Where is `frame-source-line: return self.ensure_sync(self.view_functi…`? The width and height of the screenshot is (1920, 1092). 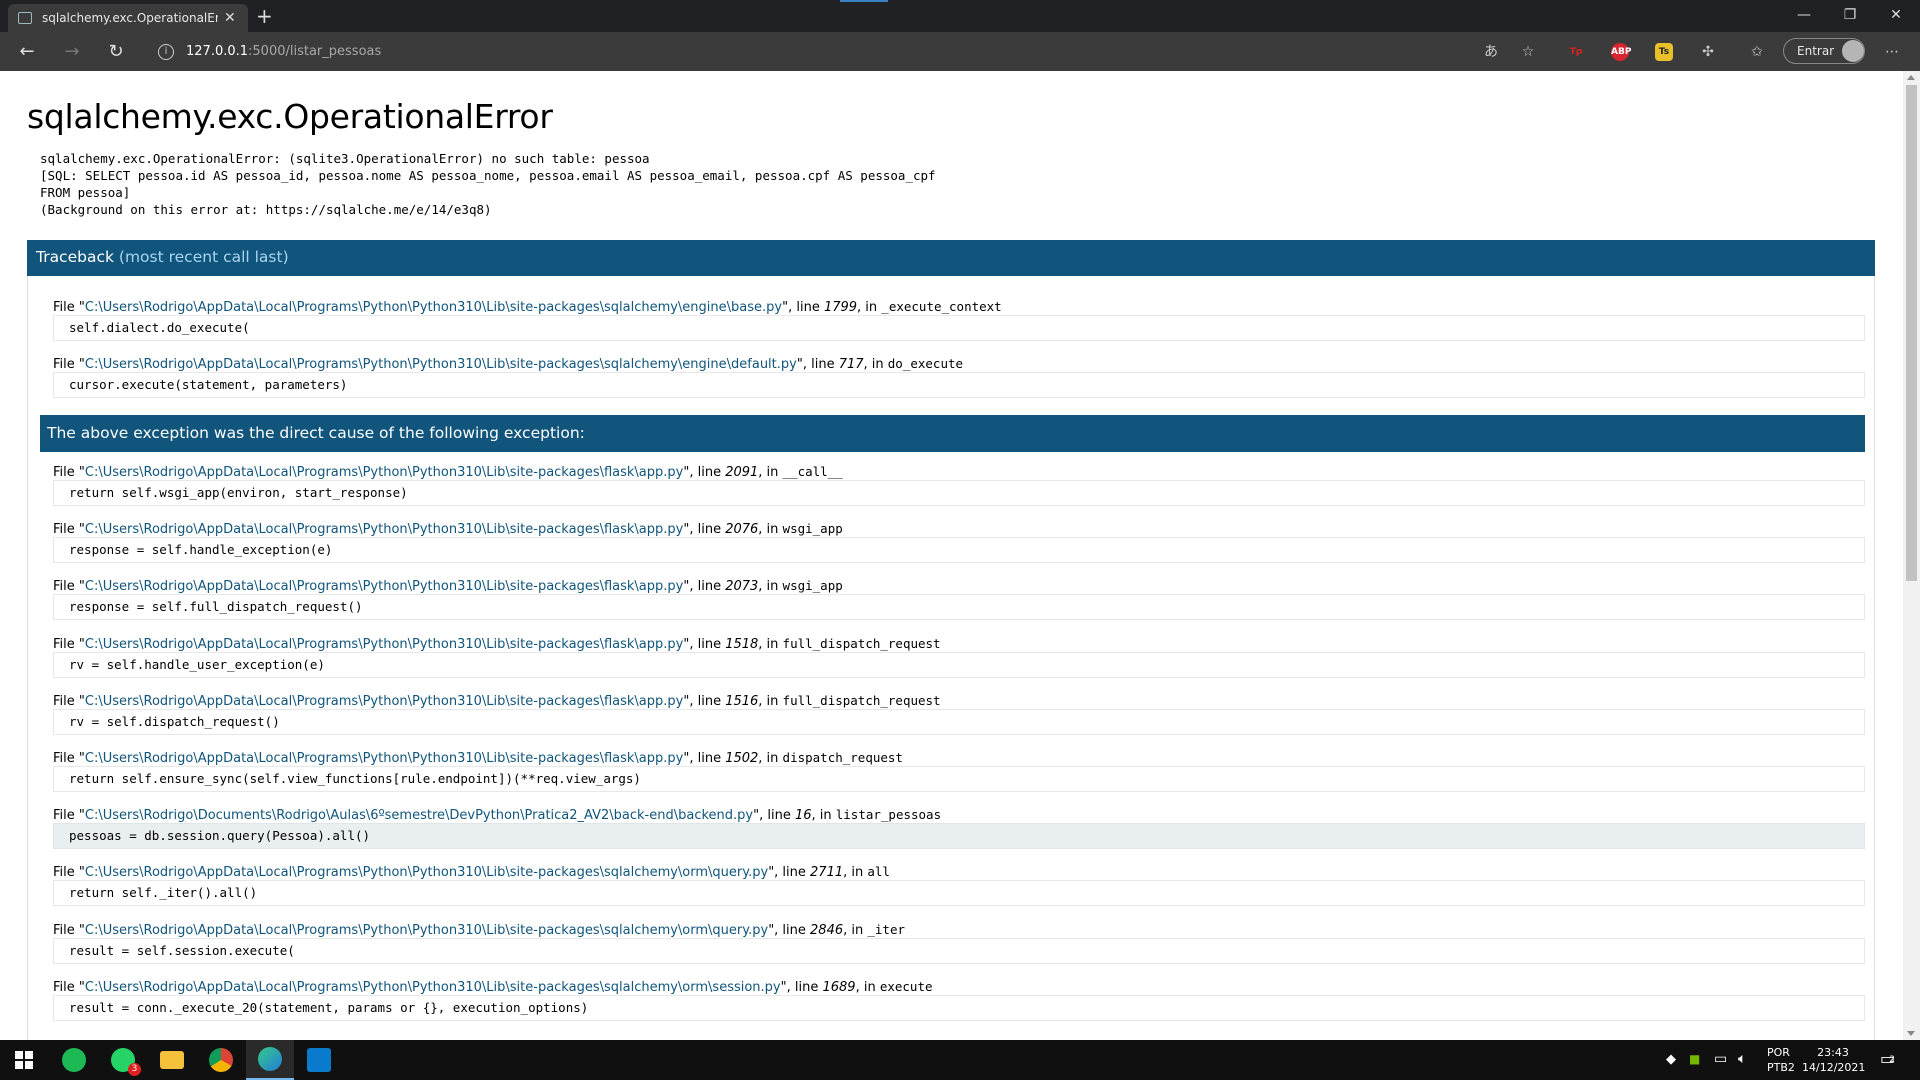
frame-source-line: return self.ensure_sync(self.view_functi… is located at coordinates (959, 779).